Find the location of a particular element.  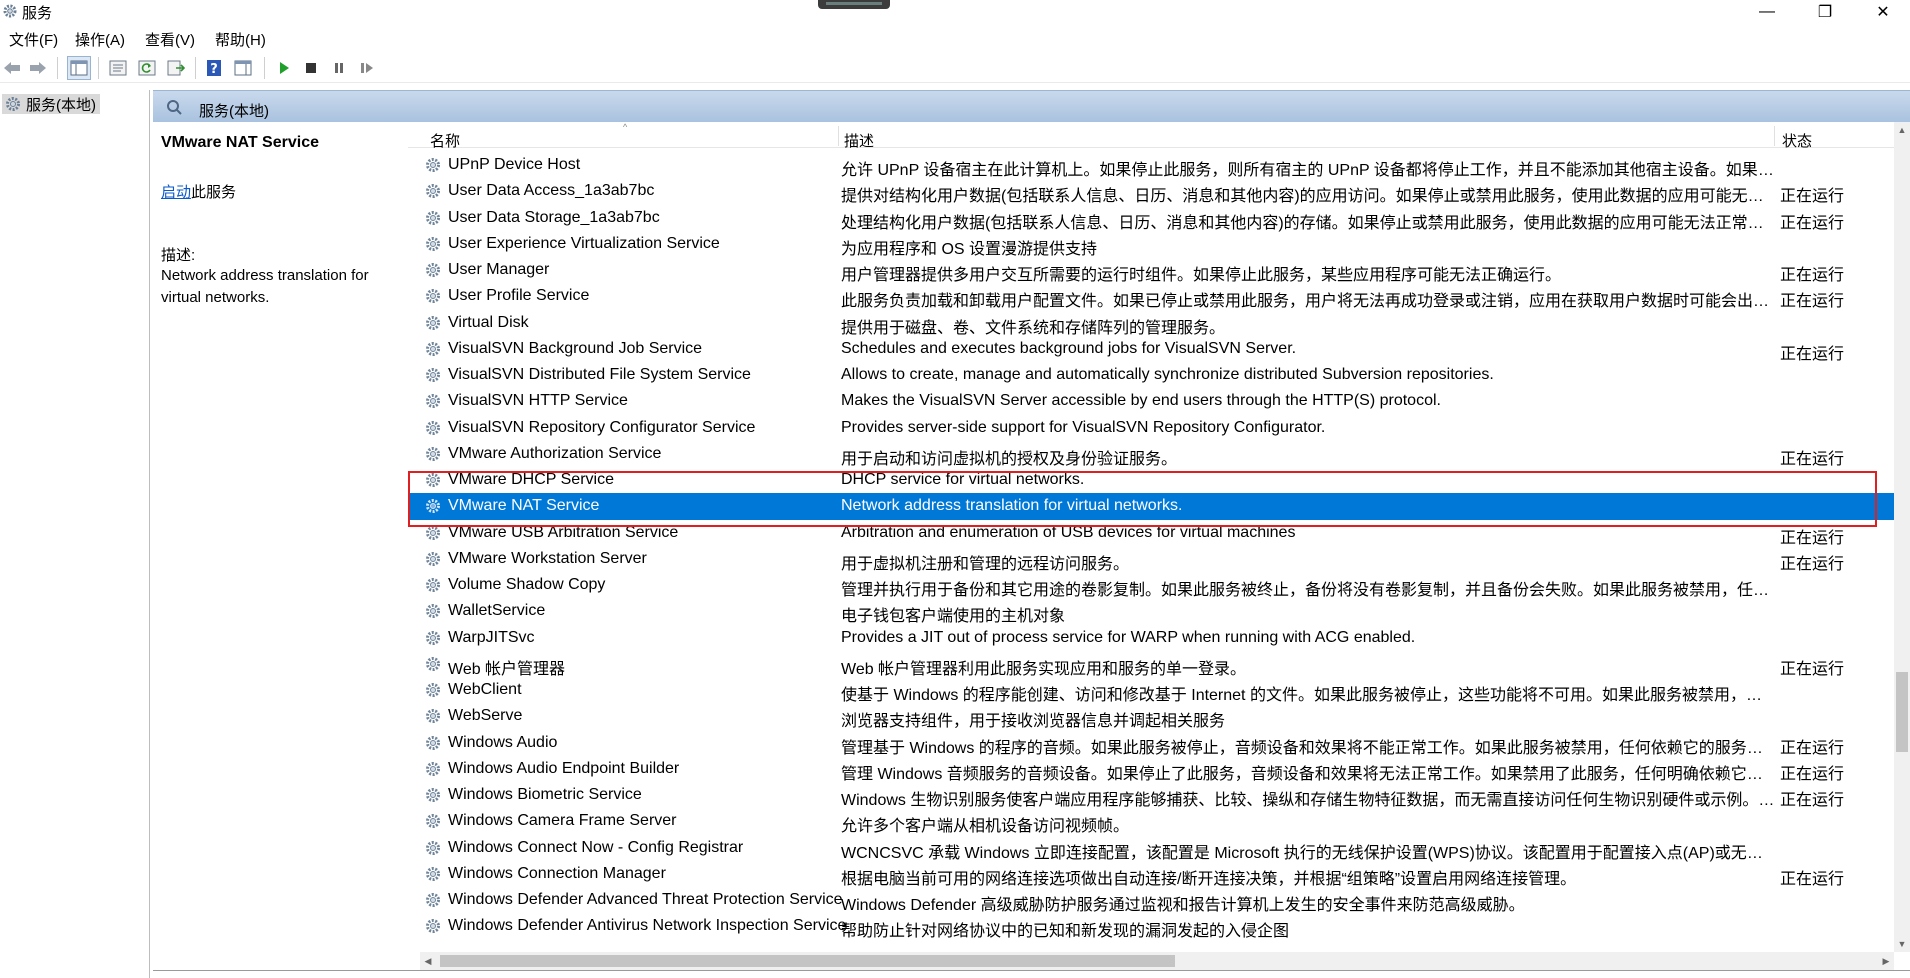

column-header-name: 名称 is located at coordinates (445, 140).